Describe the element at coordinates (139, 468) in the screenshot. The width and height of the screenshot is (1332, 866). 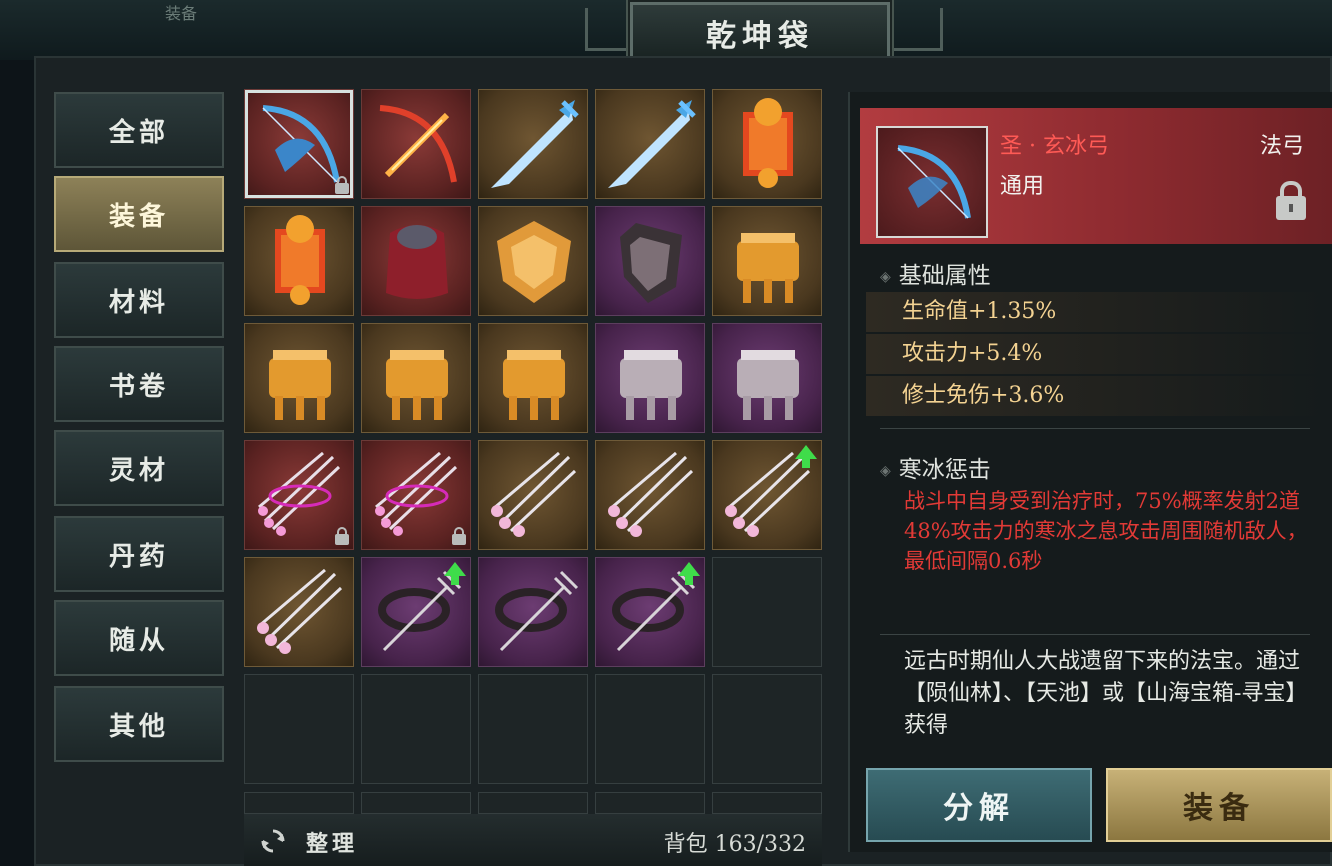
I see `category-tab: 灵材` at that location.